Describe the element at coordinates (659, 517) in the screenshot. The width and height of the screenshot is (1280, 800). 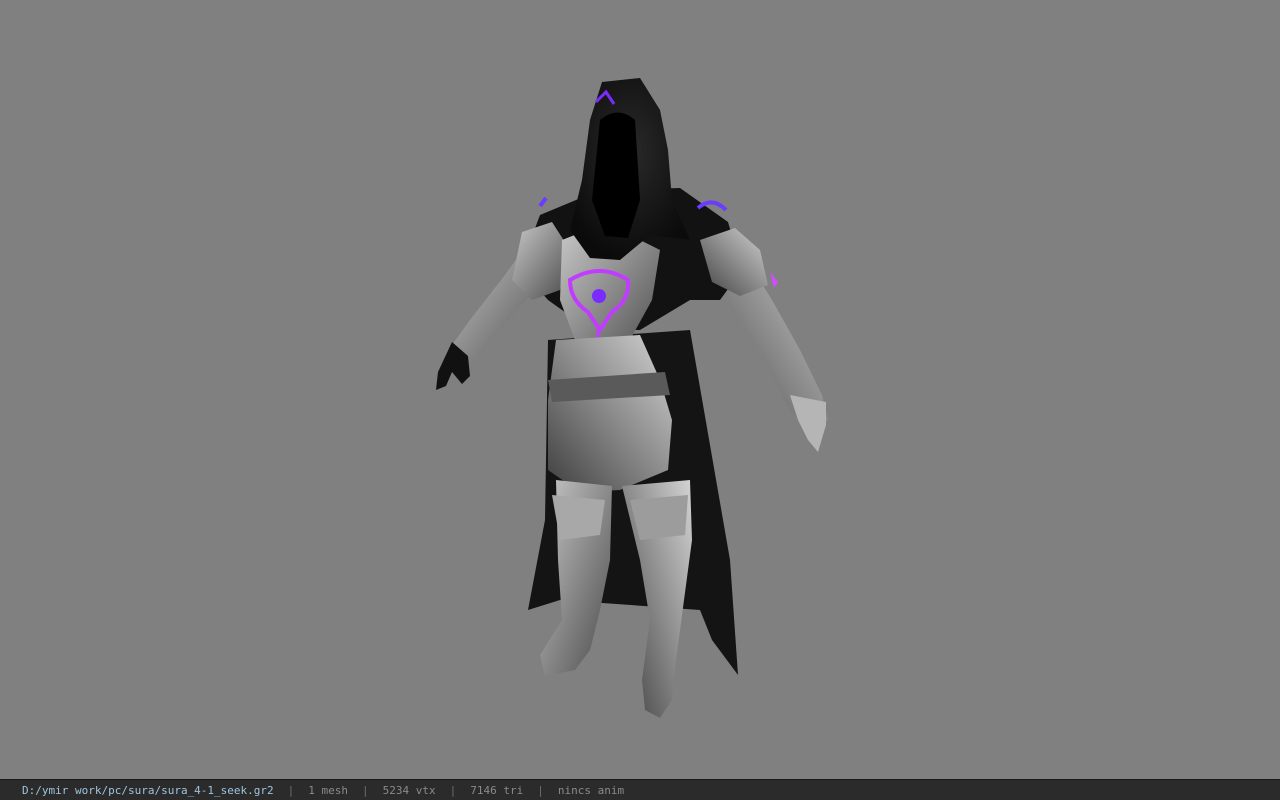
I see `right-knee` at that location.